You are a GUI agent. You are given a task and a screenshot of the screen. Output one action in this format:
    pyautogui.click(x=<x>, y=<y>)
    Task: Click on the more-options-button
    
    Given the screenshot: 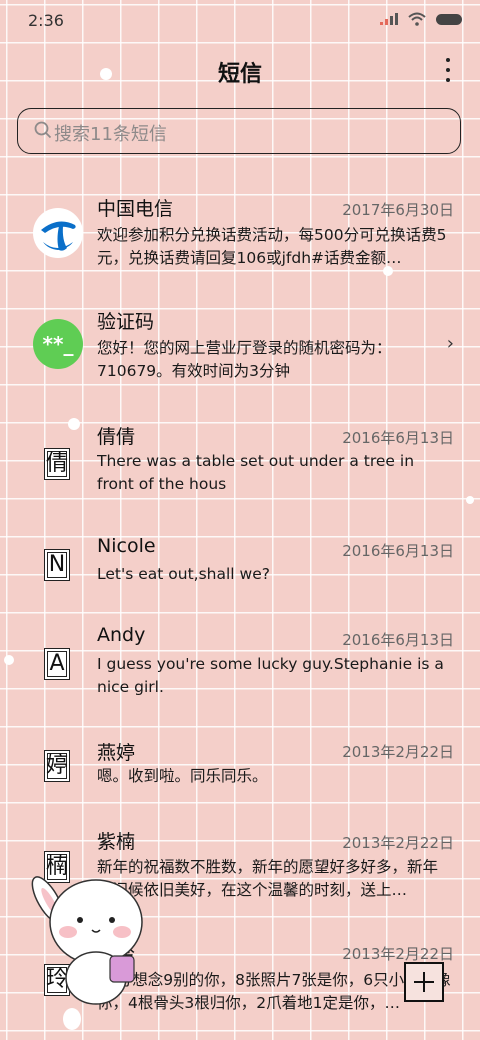 What is the action you would take?
    pyautogui.click(x=448, y=70)
    